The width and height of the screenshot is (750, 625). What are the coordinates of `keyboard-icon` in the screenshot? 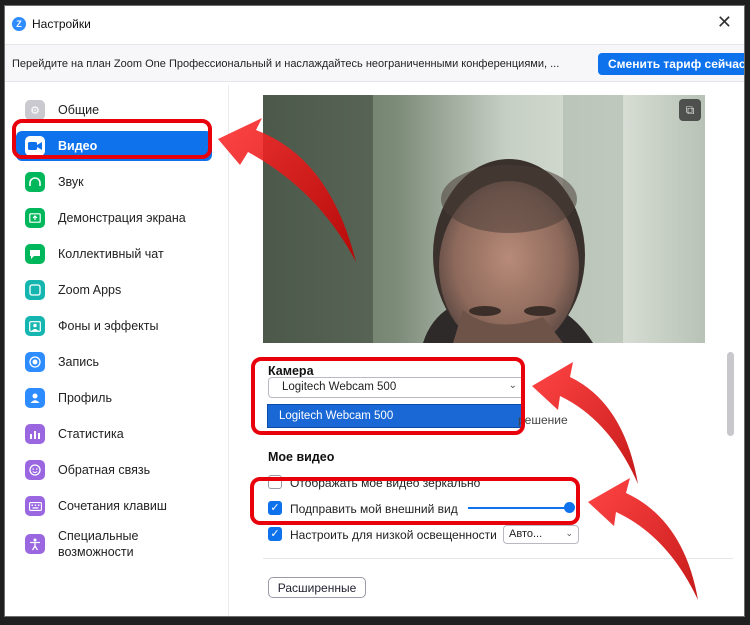 It's located at (35, 506).